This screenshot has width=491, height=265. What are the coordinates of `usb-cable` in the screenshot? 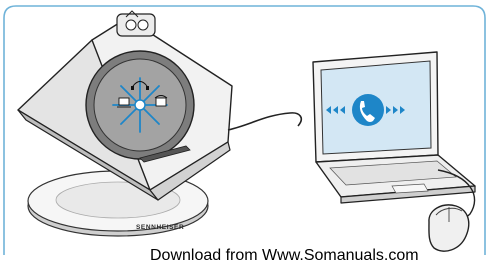 It's located at (264, 121).